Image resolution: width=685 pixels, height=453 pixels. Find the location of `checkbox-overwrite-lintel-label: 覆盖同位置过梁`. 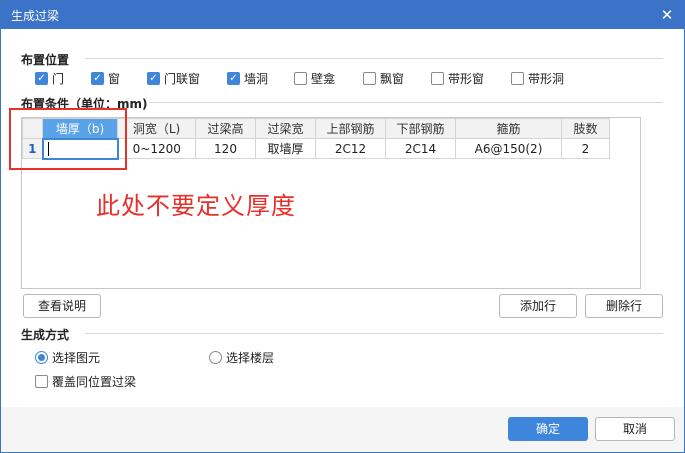

checkbox-overwrite-lintel-label: 覆盖同位置过梁 is located at coordinates (94, 382).